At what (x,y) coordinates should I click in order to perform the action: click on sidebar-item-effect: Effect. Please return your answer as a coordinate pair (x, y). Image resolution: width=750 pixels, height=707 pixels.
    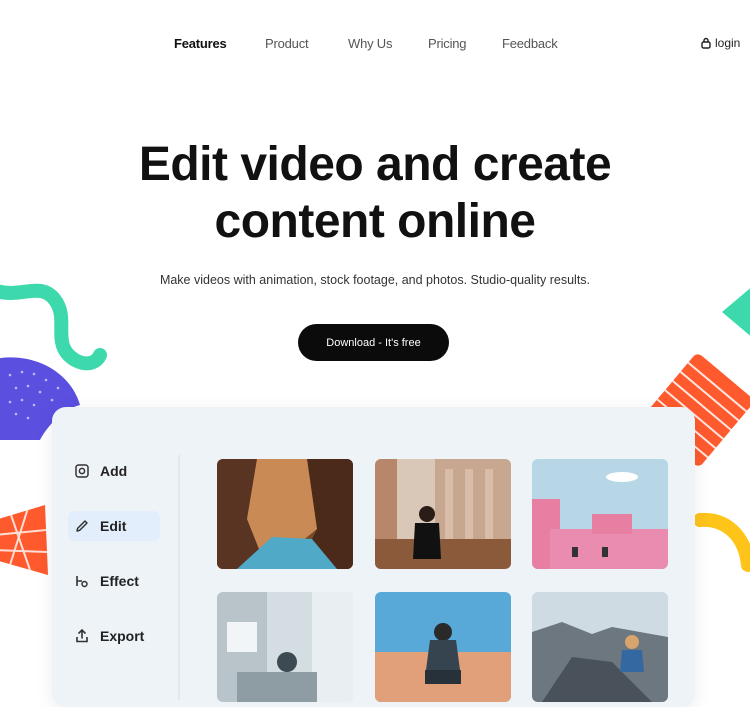
    Looking at the image, I should click on (114, 581).